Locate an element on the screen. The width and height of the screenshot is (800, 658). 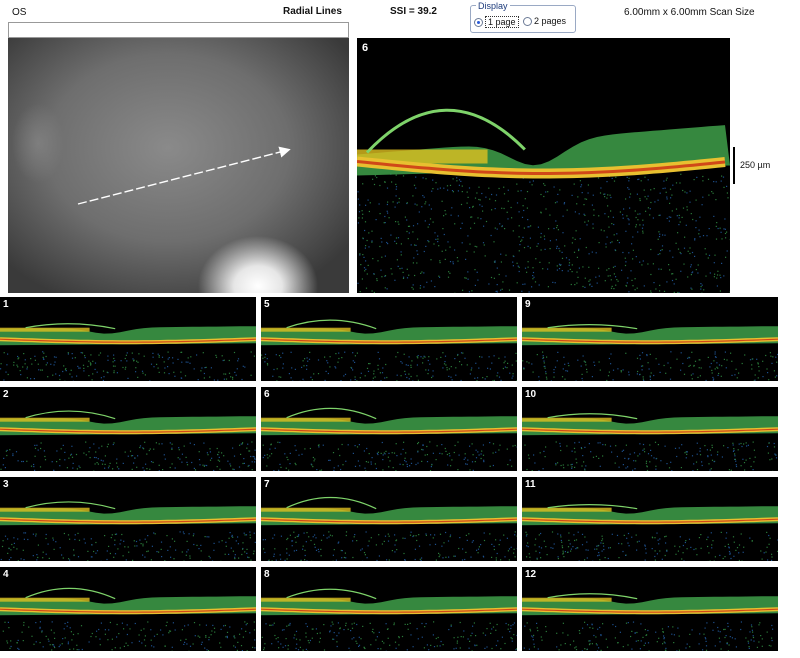
display-legend: Display is located at coordinates (493, 6).